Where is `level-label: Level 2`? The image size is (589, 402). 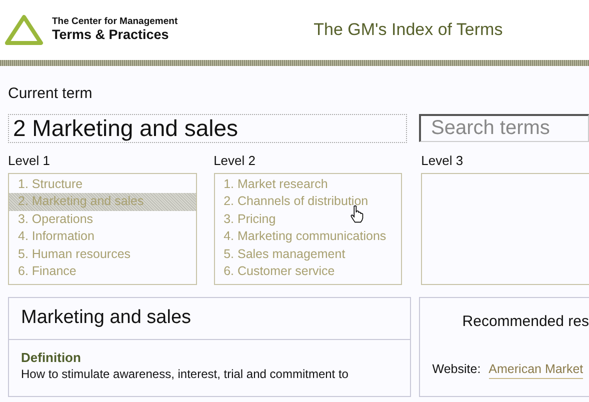
level-label: Level 2 is located at coordinates (235, 161).